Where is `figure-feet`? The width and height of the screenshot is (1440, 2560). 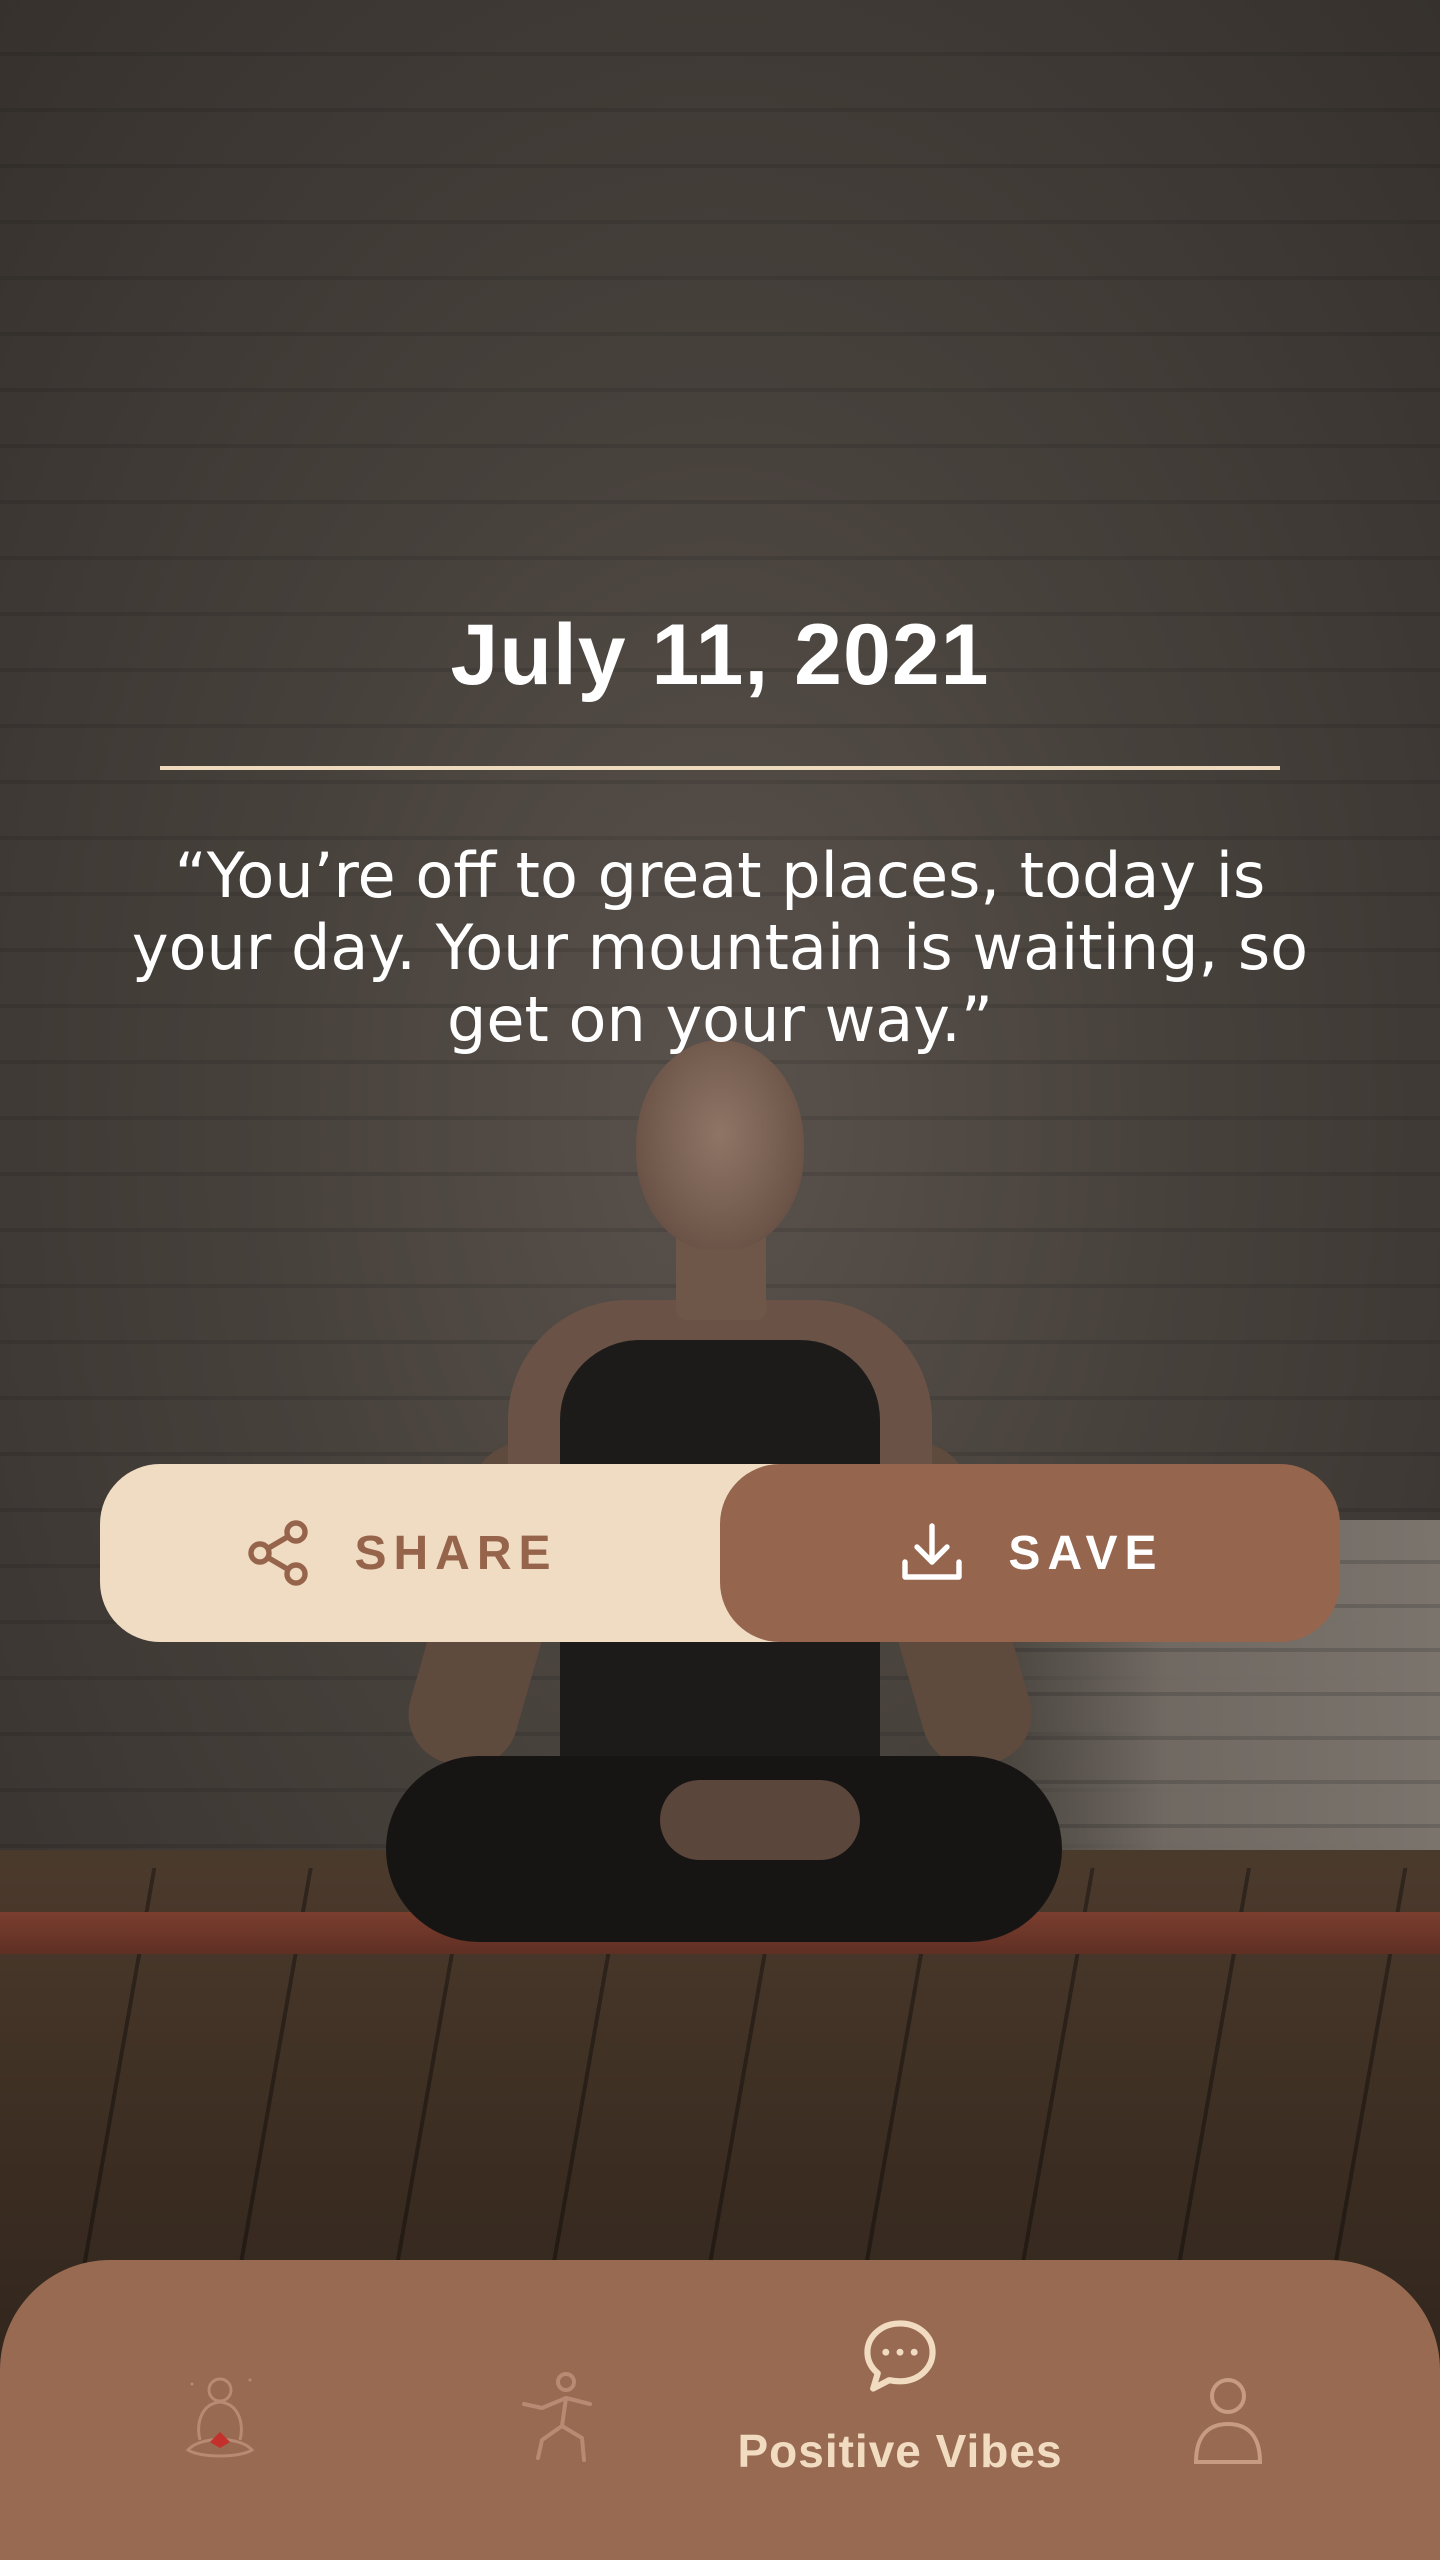 figure-feet is located at coordinates (760, 1820).